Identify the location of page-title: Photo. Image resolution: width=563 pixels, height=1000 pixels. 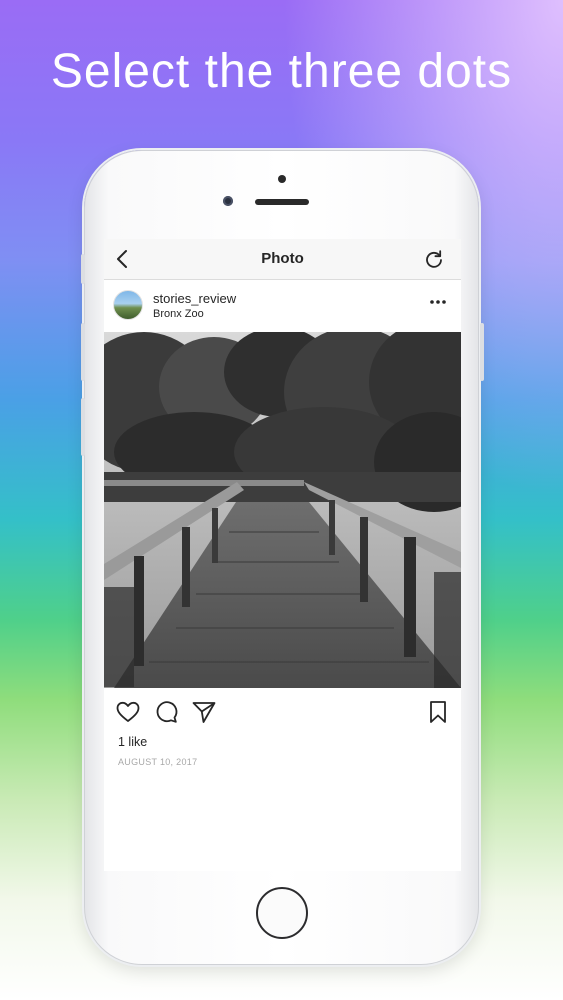
(282, 258).